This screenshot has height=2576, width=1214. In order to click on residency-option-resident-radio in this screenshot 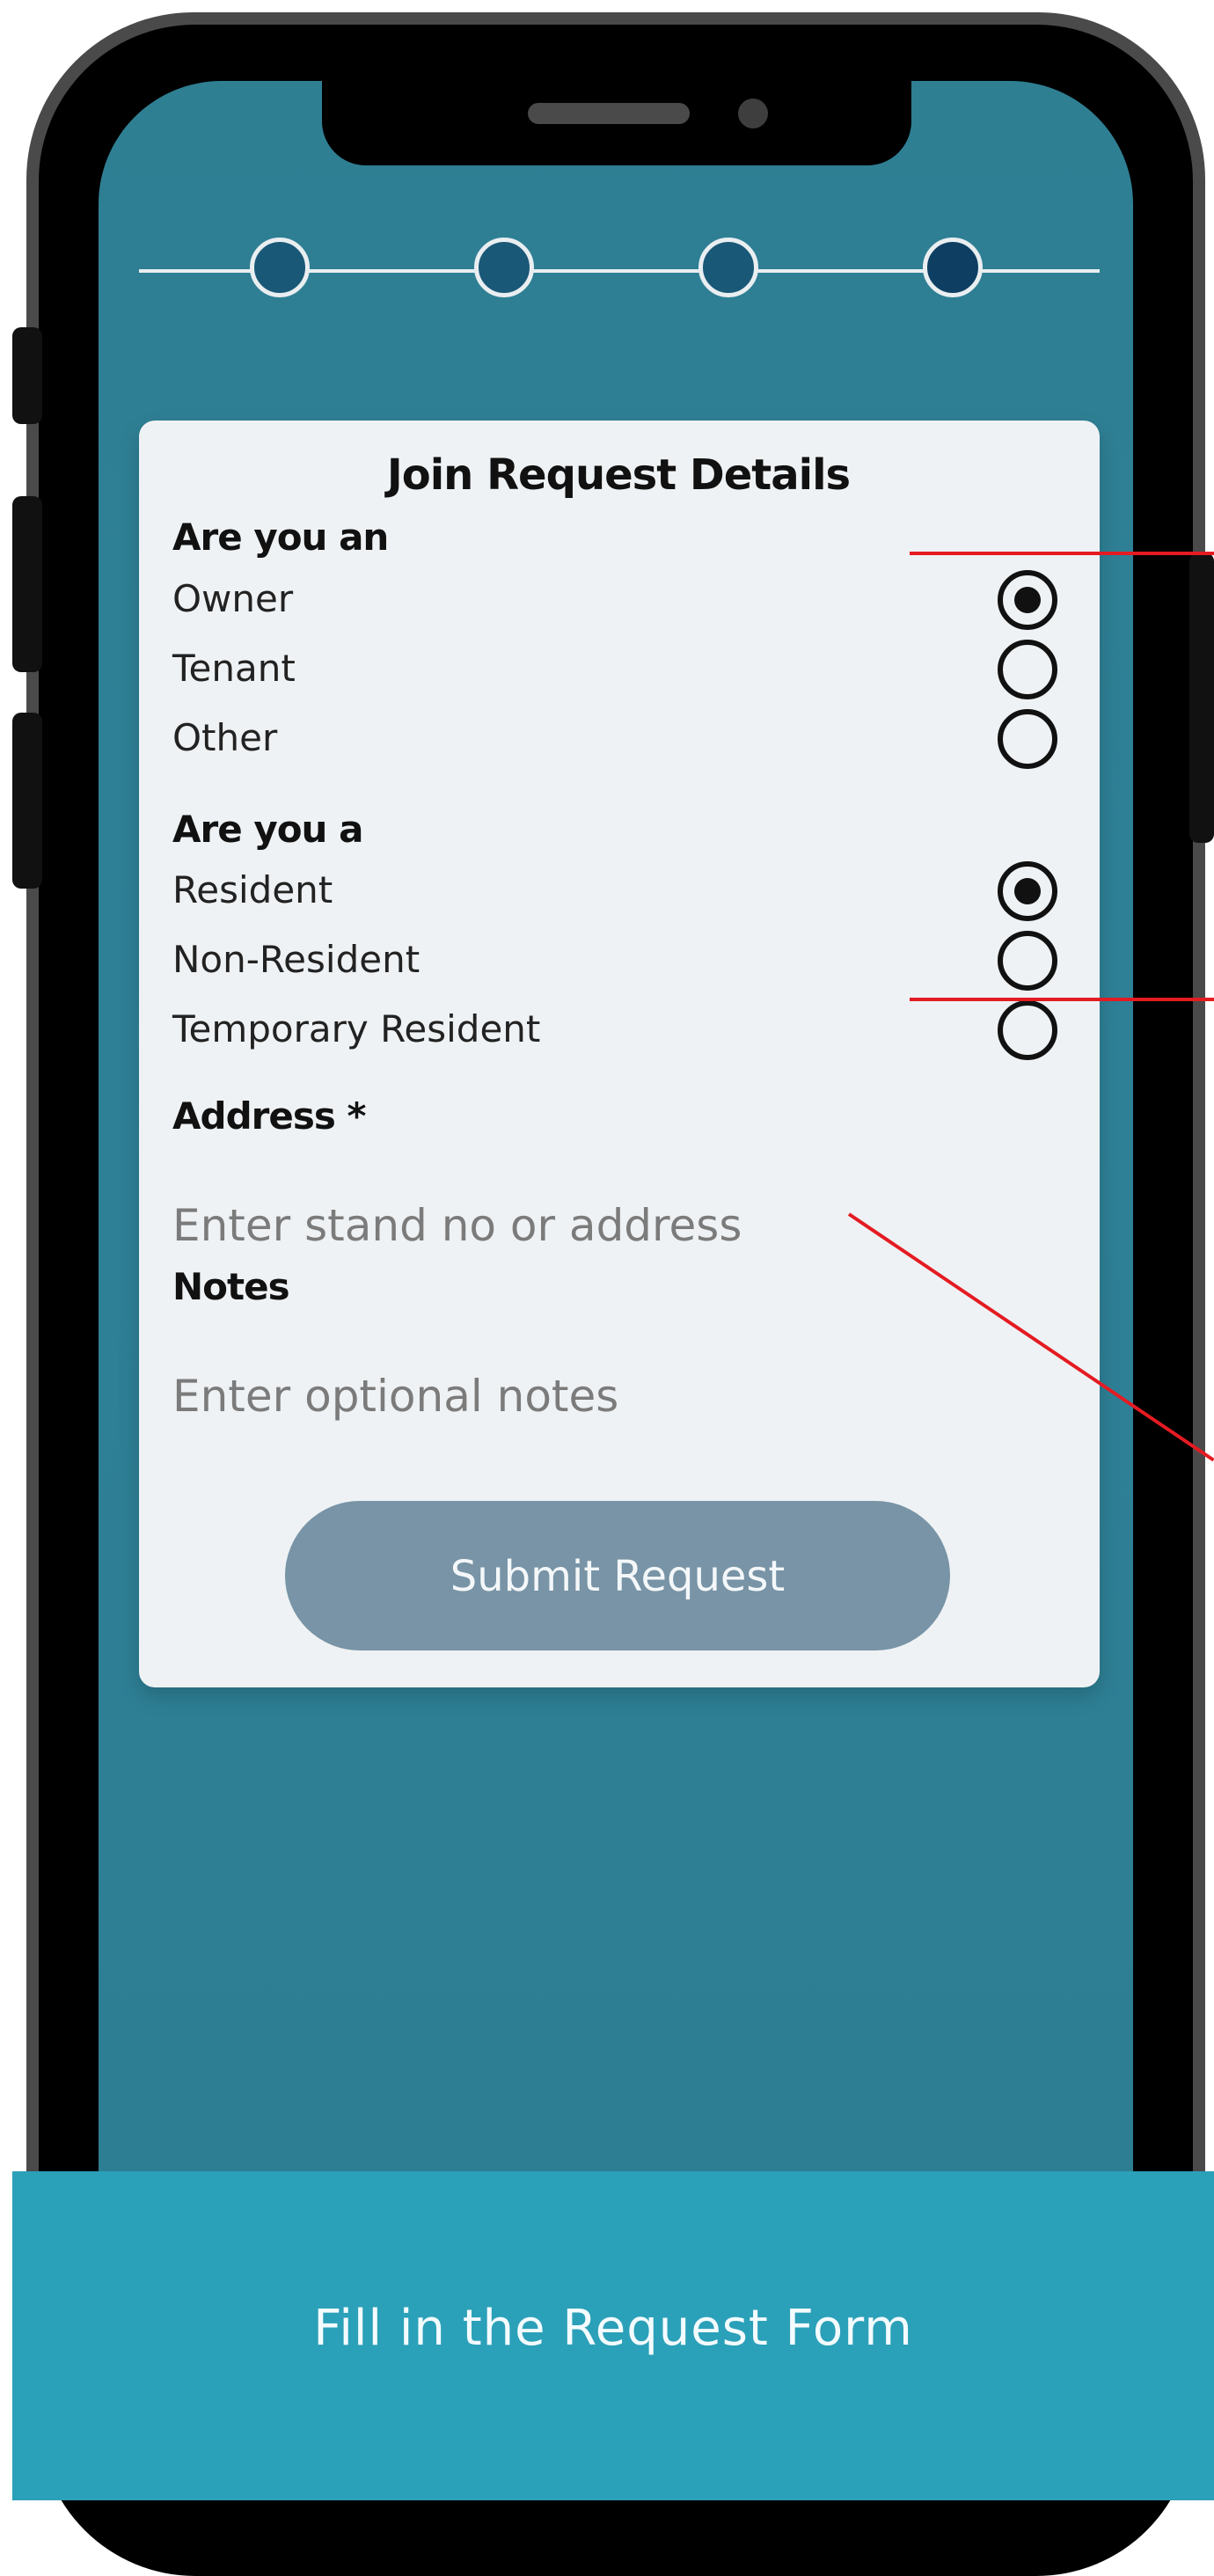, I will do `click(1027, 891)`.